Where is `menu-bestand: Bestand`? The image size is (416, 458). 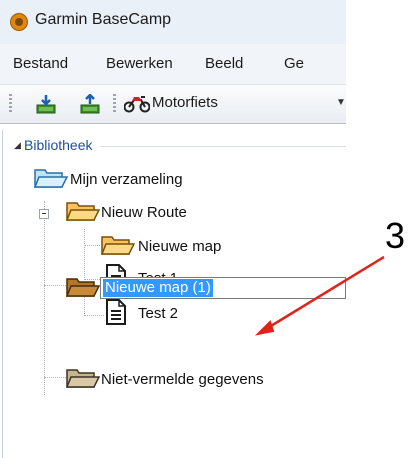 menu-bestand: Bestand is located at coordinates (40, 63).